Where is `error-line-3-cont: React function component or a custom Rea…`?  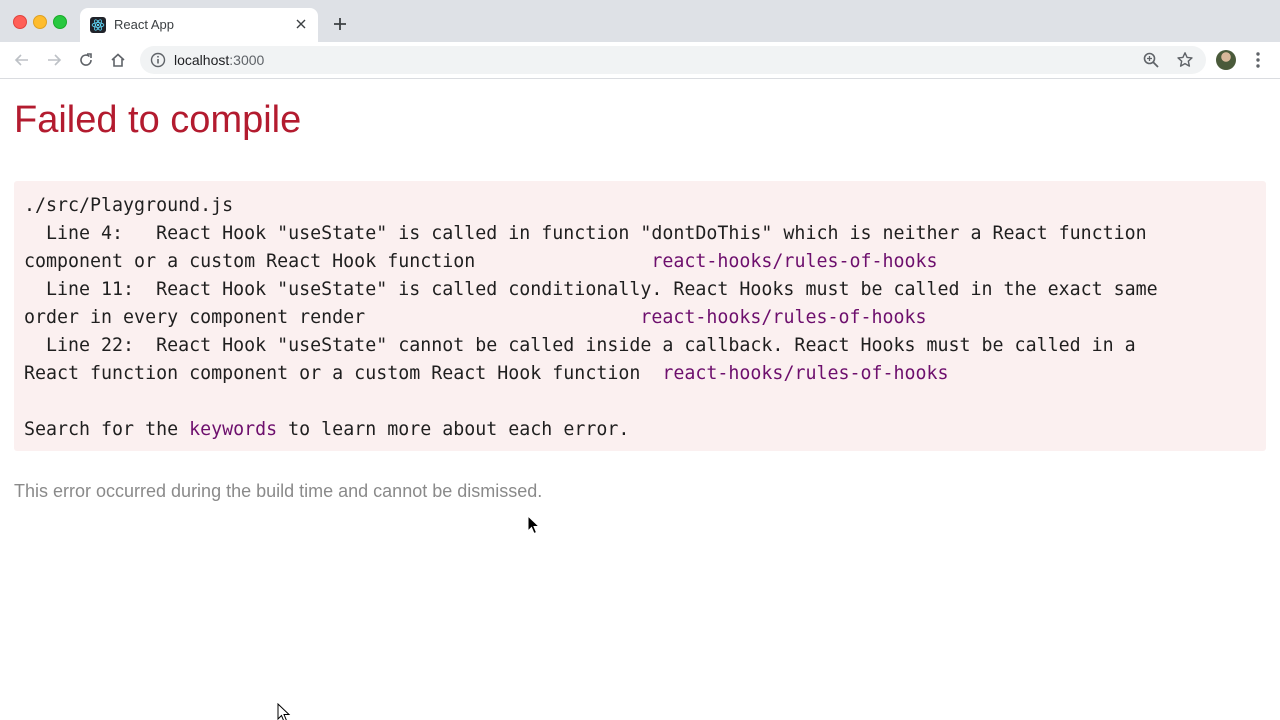
error-line-3-cont: React function component or a custom Rea… is located at coordinates (343, 373).